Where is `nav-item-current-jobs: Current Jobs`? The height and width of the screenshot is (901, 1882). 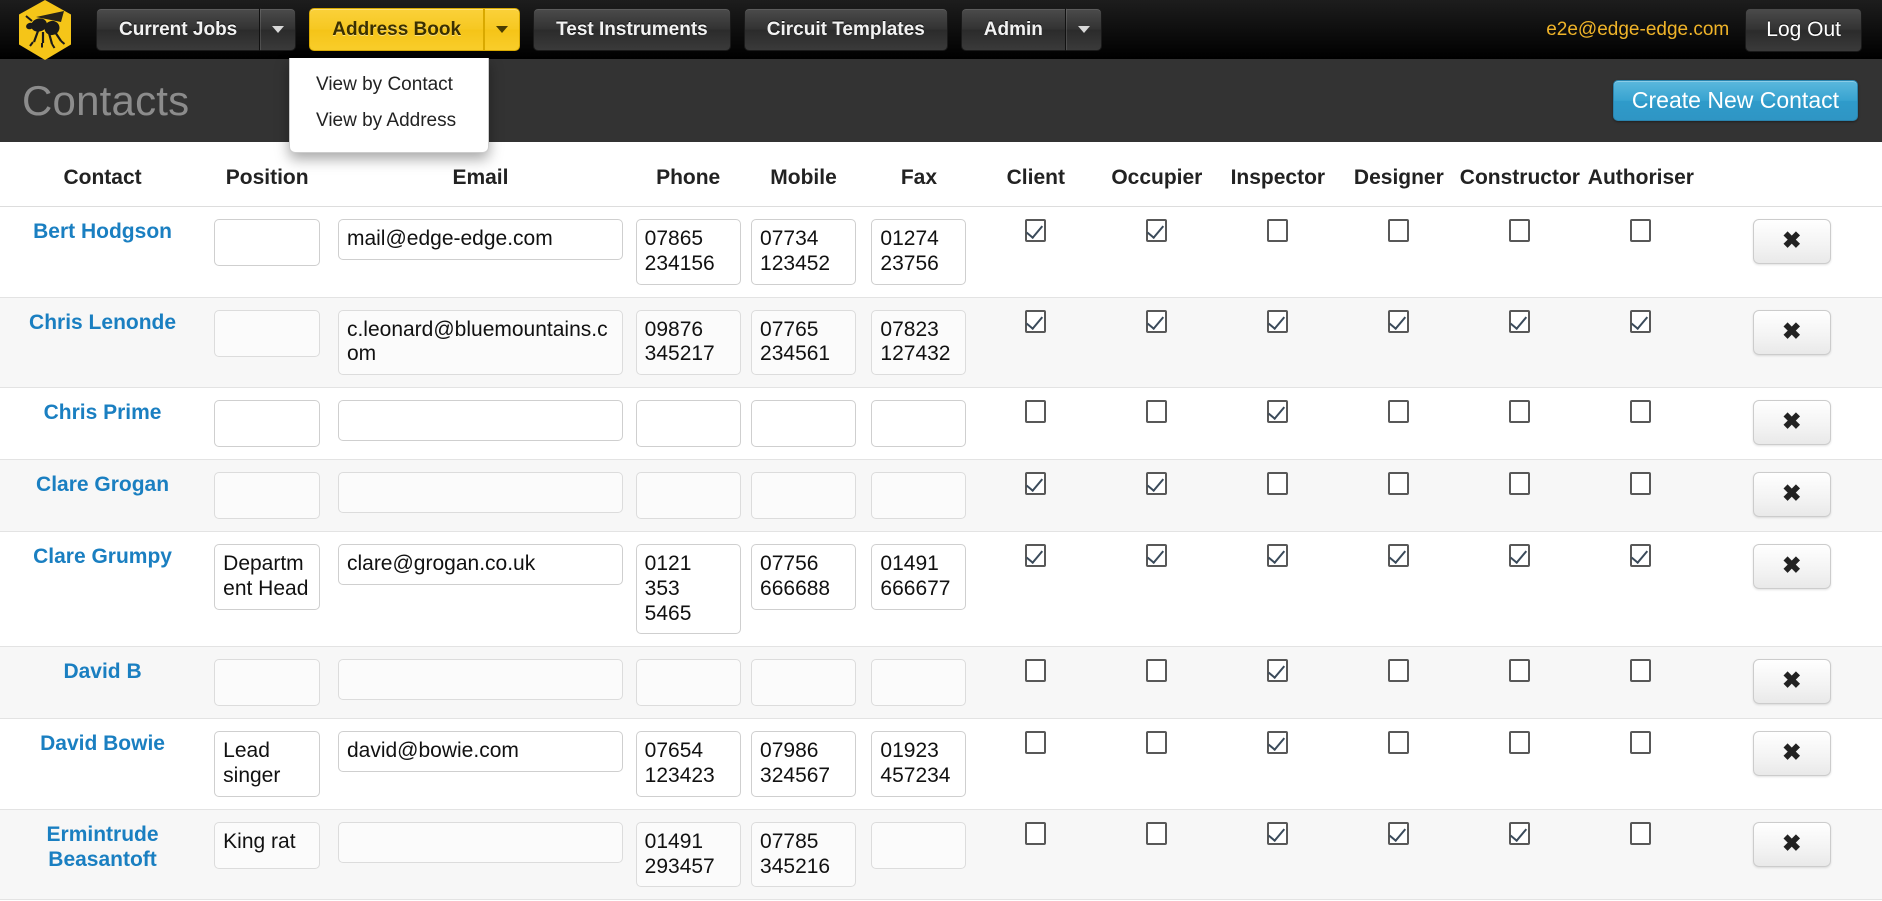 nav-item-current-jobs: Current Jobs is located at coordinates (196, 29).